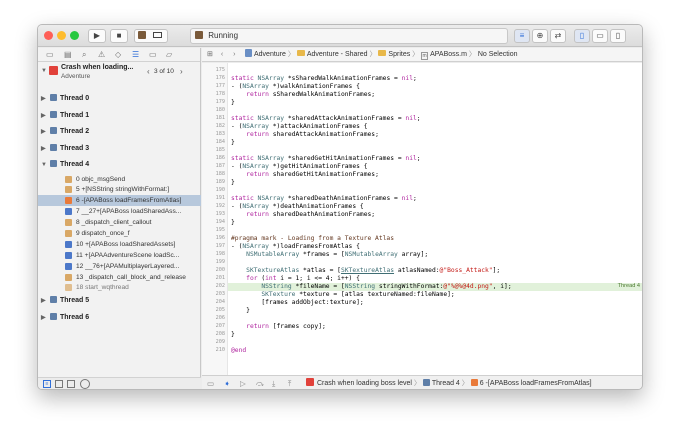 Image resolution: width=680 pixels, height=442 pixels. Describe the element at coordinates (210, 382) in the screenshot. I see `hide-debug-area-icon: ▭` at that location.